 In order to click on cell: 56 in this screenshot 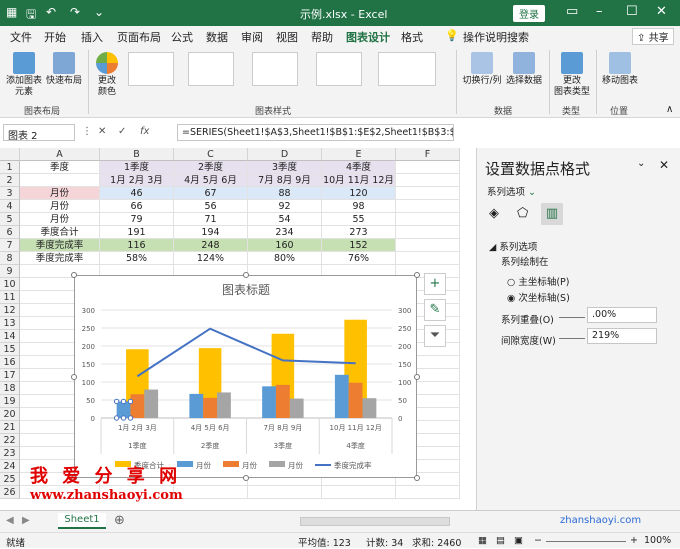, I will do `click(211, 206)`.